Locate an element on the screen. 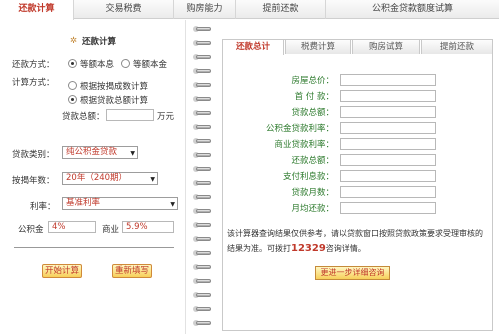 The height and width of the screenshot is (334, 499). monthly-field is located at coordinates (388, 208).